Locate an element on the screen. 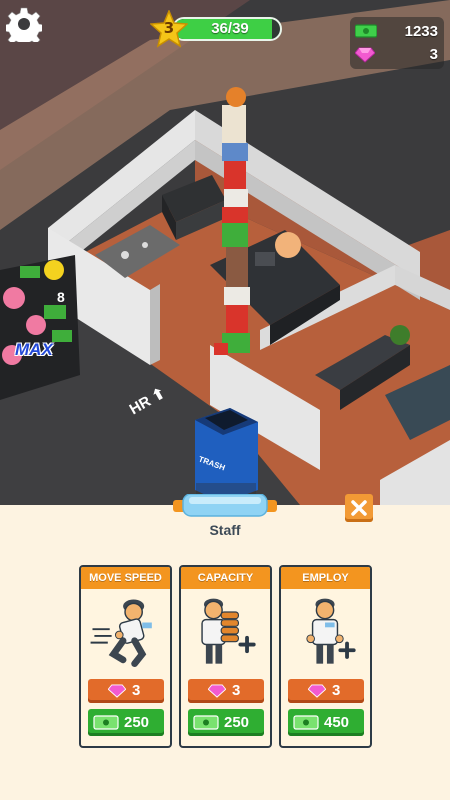 The width and height of the screenshot is (450, 800). panel-handle is located at coordinates (225, 505).